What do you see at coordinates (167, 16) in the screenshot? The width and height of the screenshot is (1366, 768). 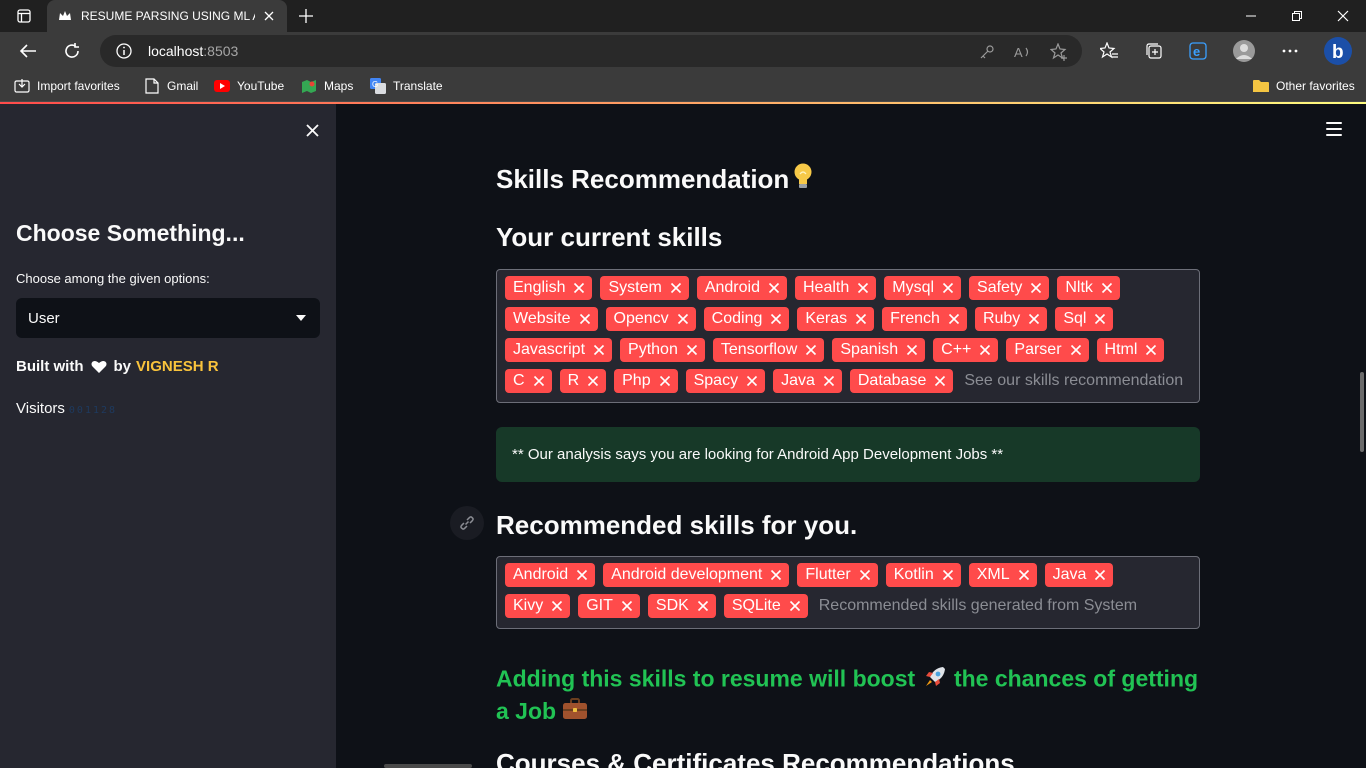 I see `browser-tab-active: RESUME PARSING USING ML AN` at bounding box center [167, 16].